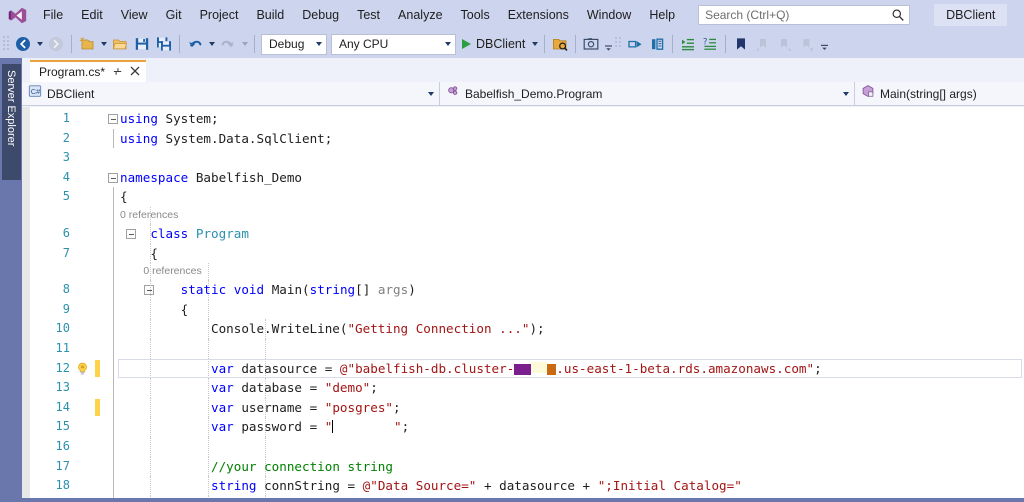  What do you see at coordinates (320, 15) in the screenshot?
I see `menu-item-debug: Debug` at bounding box center [320, 15].